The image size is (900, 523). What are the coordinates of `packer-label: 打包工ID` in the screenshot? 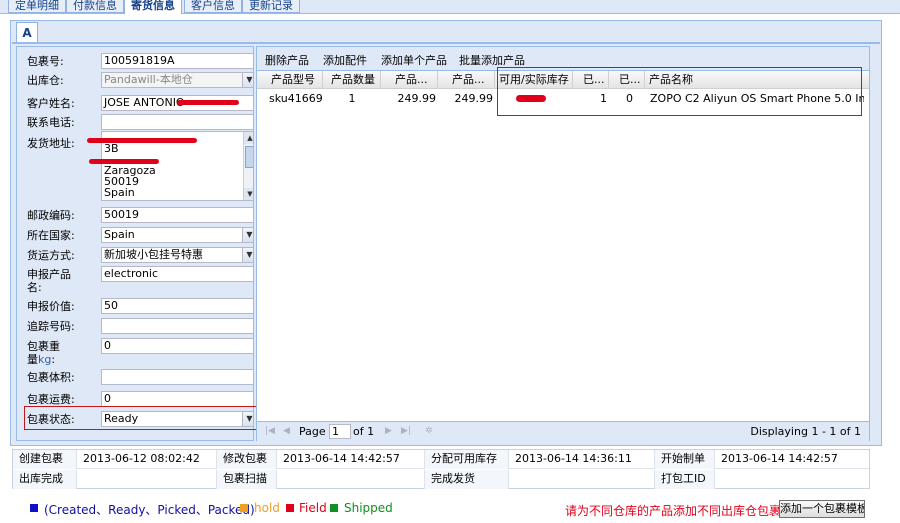 It's located at (685, 479).